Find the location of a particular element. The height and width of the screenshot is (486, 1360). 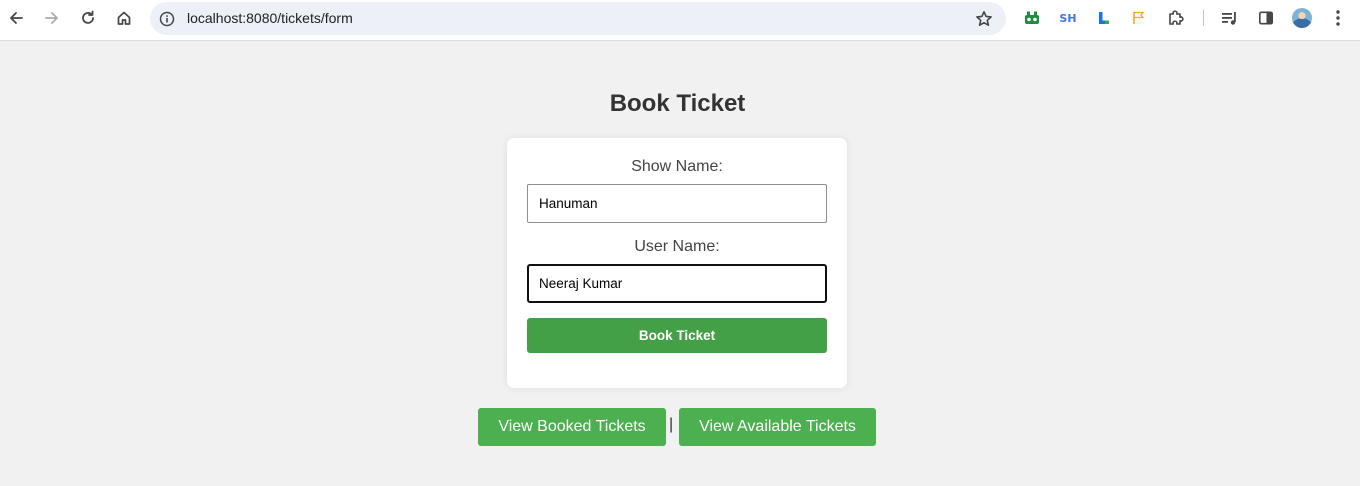

address-bar: localhost:8080/tickets/form is located at coordinates (578, 18).